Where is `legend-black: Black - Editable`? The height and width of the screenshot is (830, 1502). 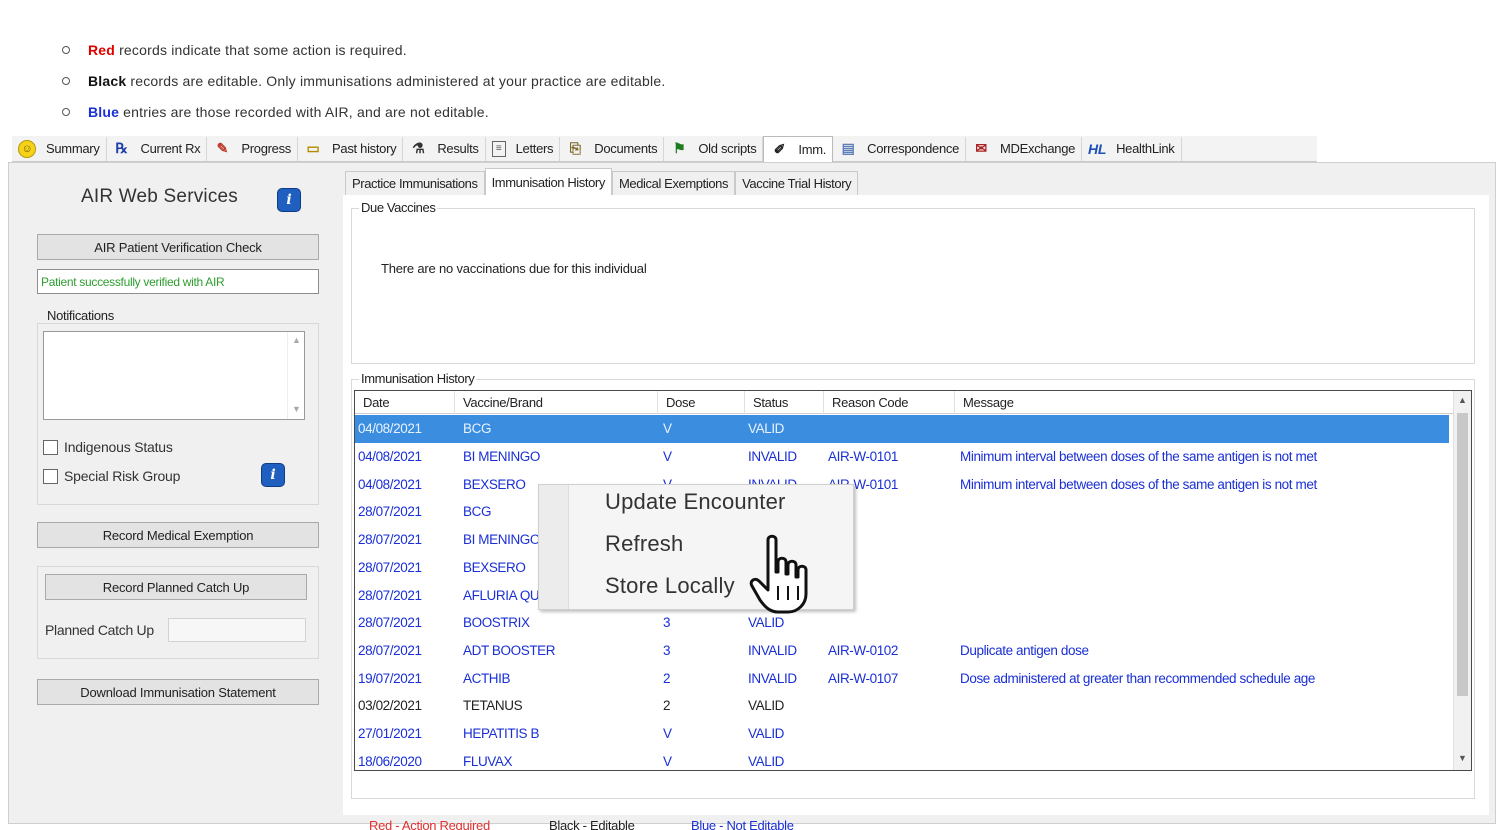
legend-black: Black - Editable is located at coordinates (592, 824).